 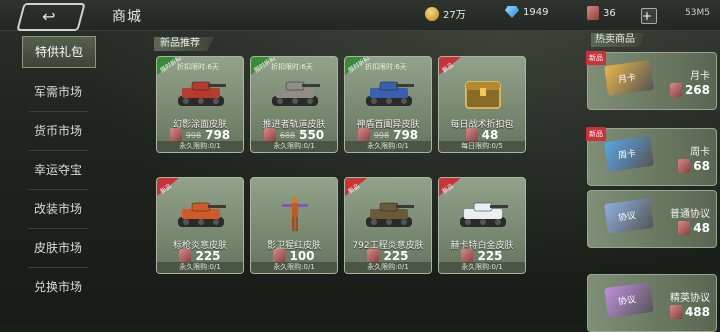 What do you see at coordinates (58, 170) in the screenshot?
I see `sidebar-item-lucky: 幸运夺宝` at bounding box center [58, 170].